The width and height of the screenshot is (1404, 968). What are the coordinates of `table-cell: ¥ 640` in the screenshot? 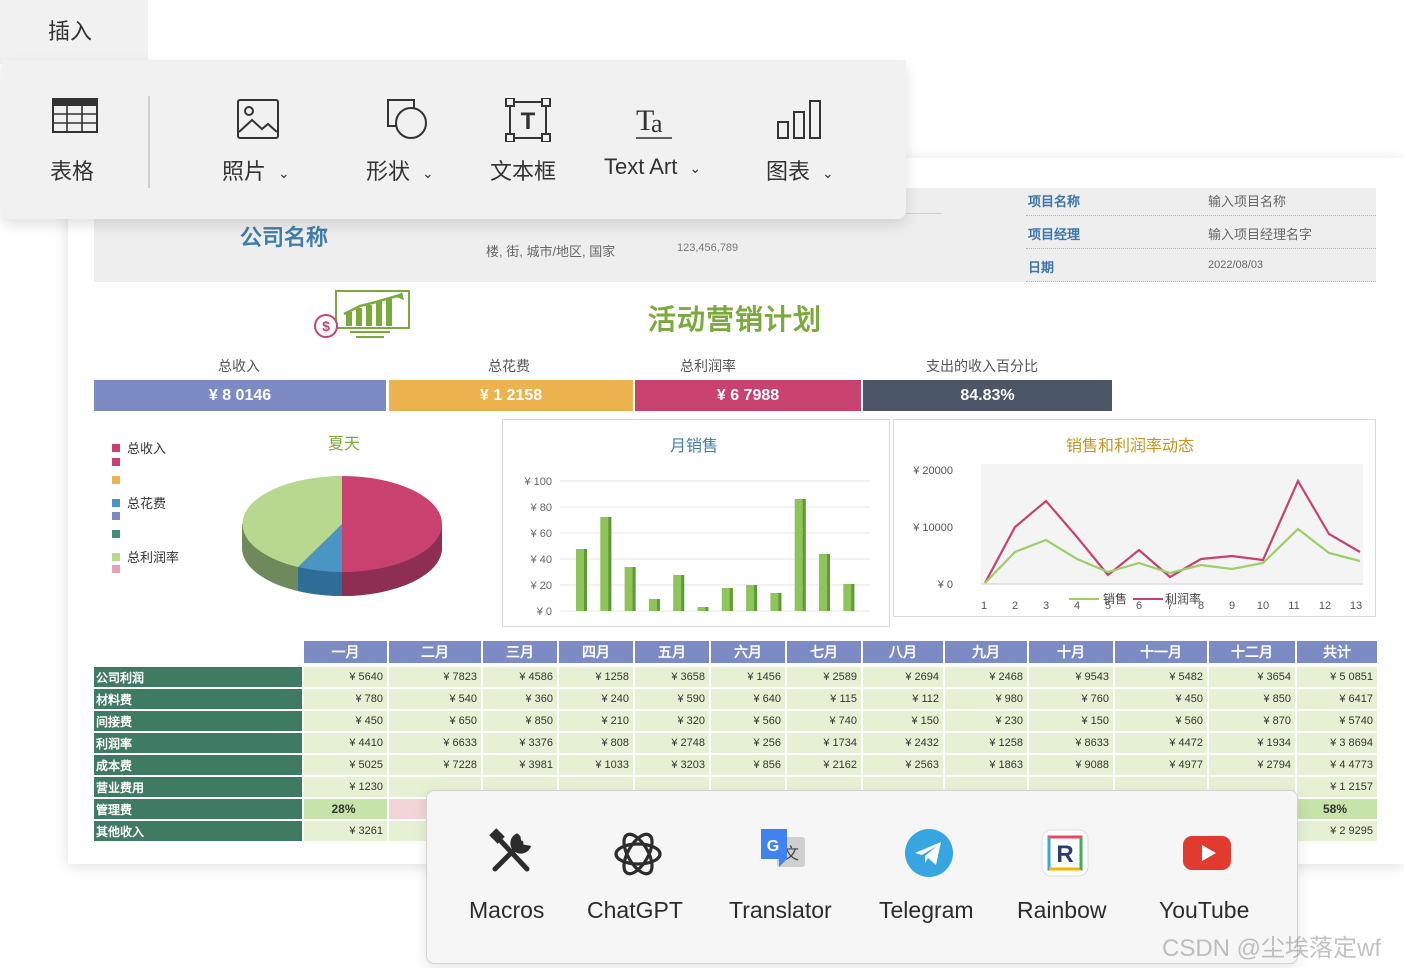 It's located at (748, 699).